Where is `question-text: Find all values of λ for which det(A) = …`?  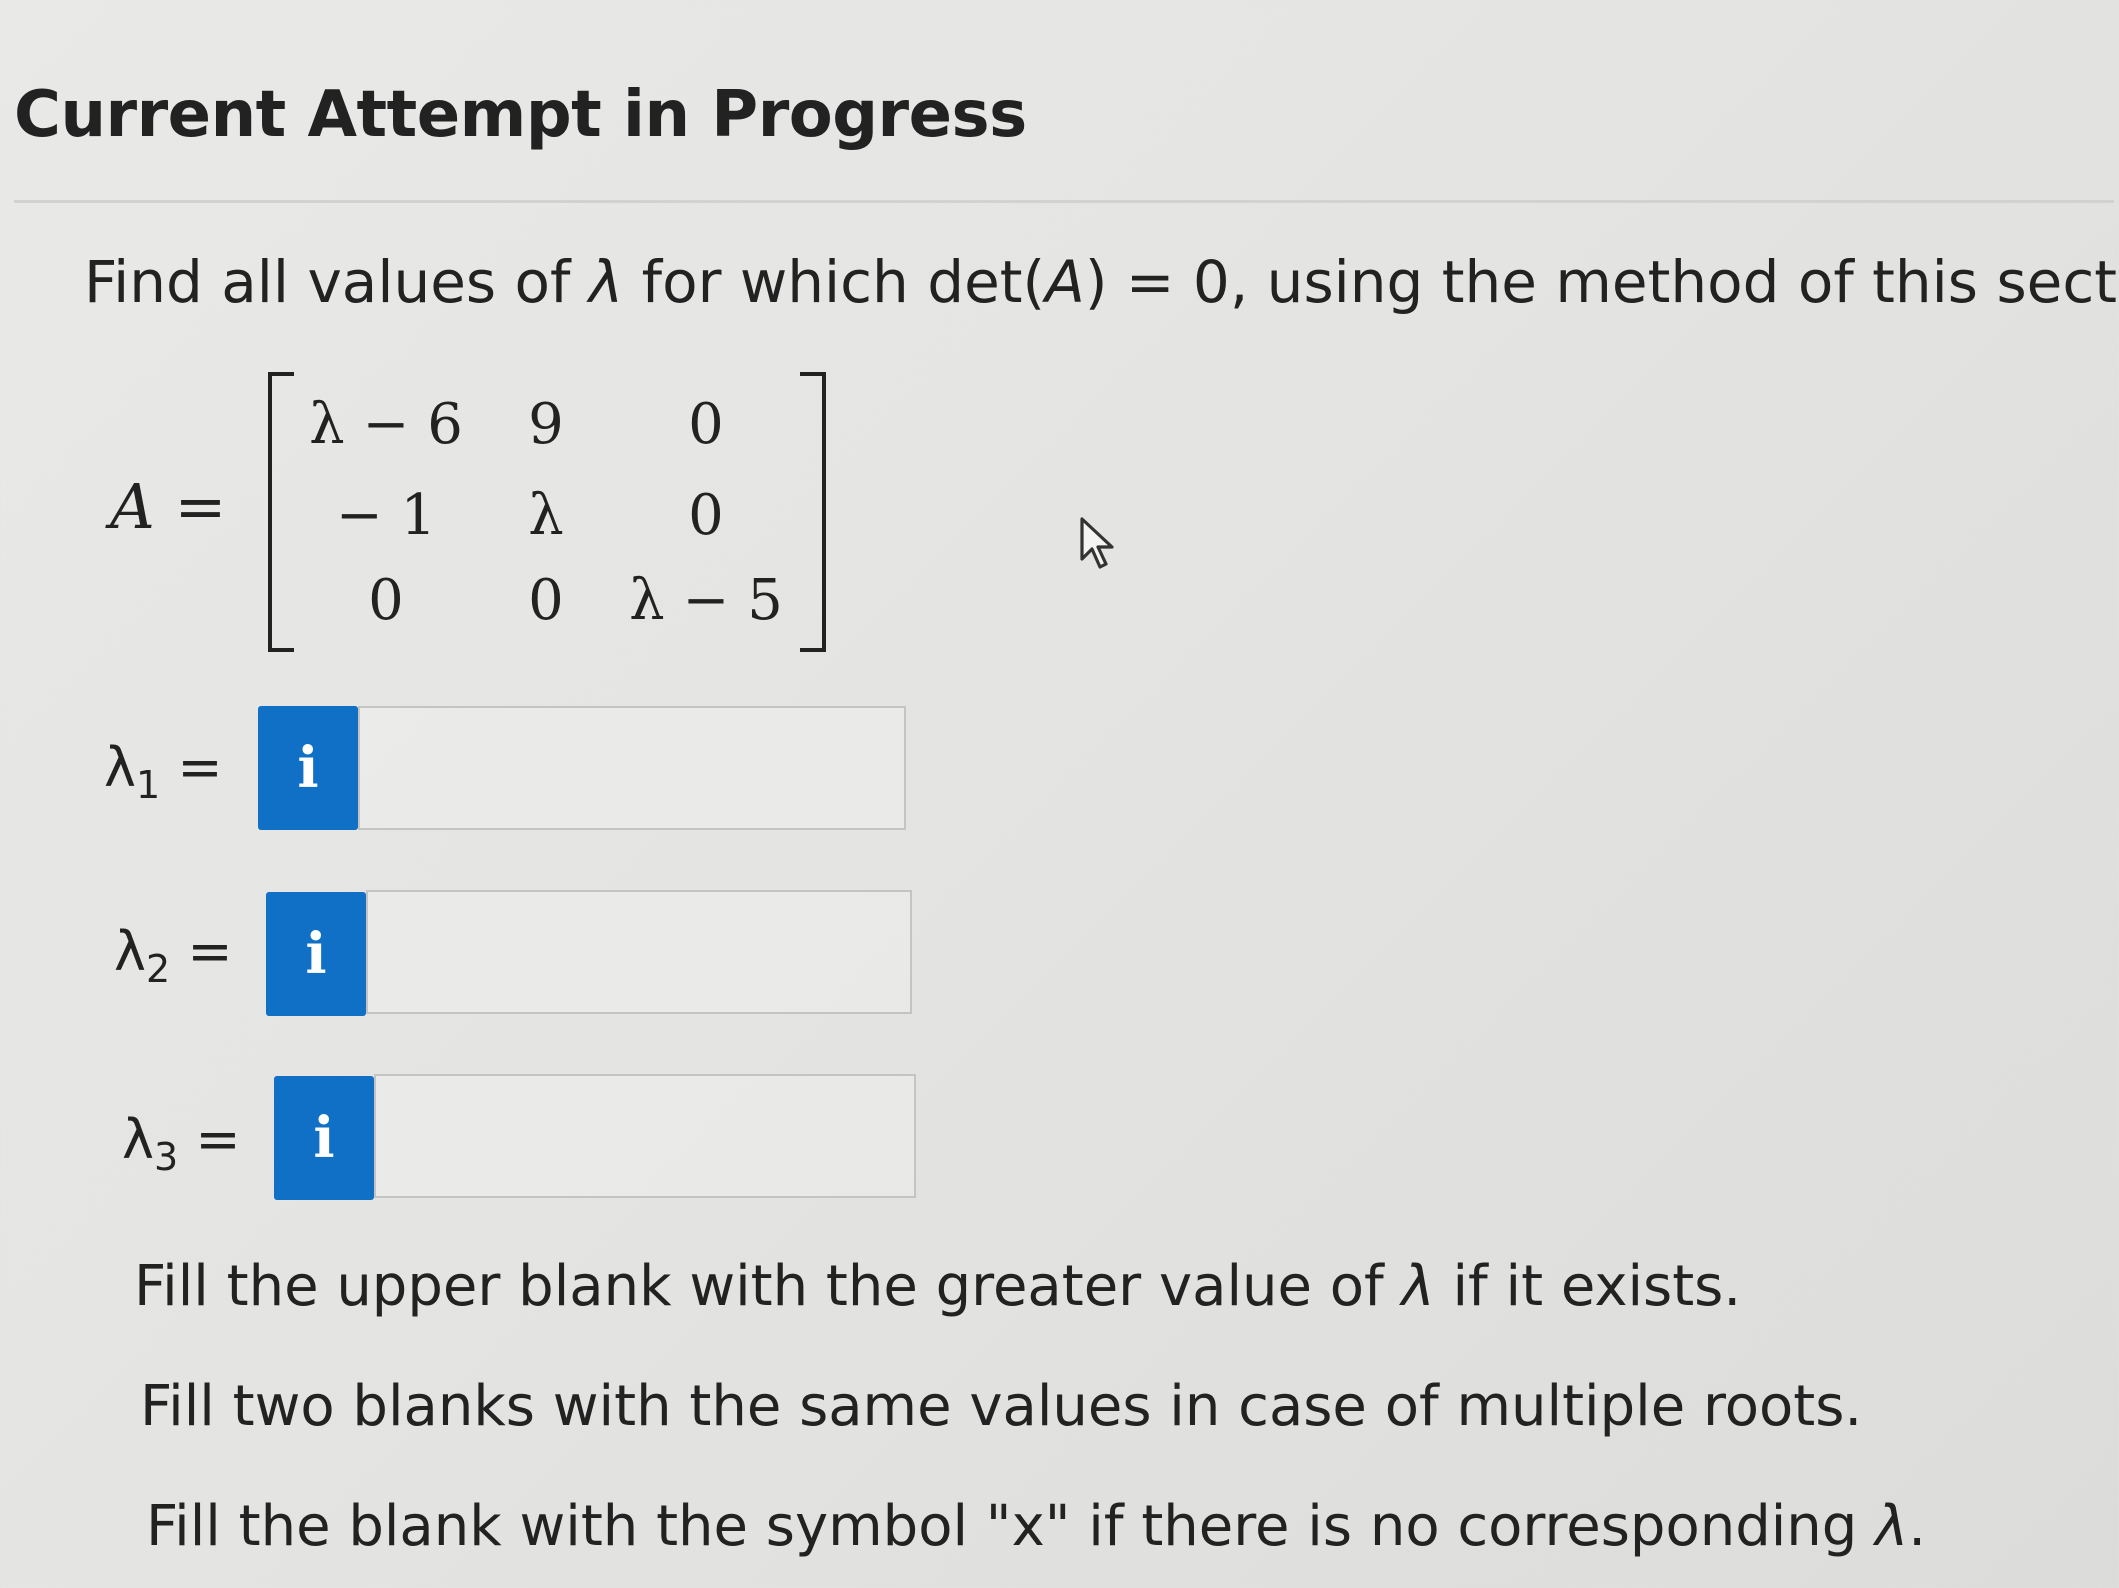 question-text: Find all values of λ for which det(A) = … is located at coordinates (1101, 282).